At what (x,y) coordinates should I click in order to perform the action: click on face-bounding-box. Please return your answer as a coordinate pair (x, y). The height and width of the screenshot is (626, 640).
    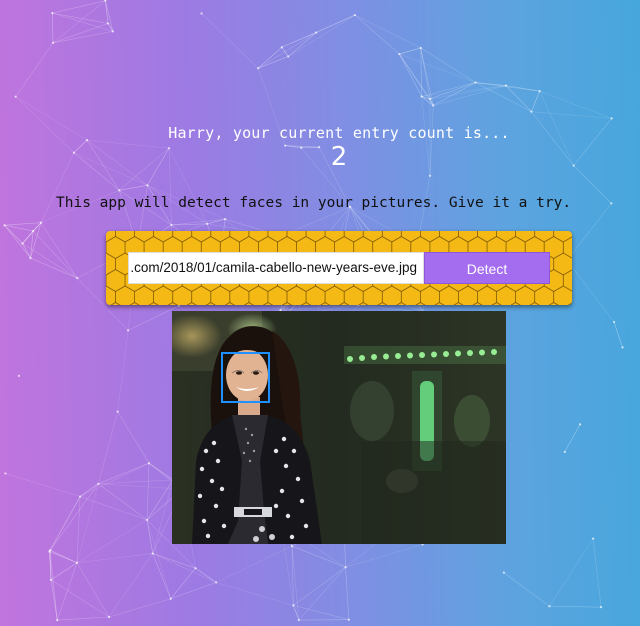
    Looking at the image, I should click on (245, 377).